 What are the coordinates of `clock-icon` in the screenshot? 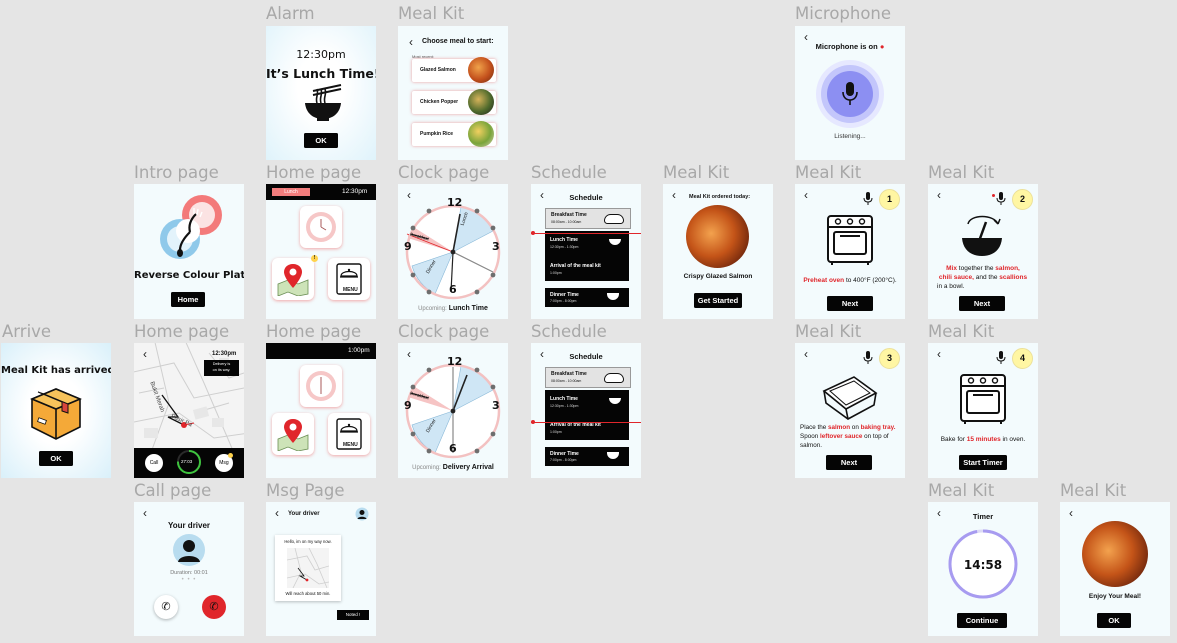 It's located at (321, 227).